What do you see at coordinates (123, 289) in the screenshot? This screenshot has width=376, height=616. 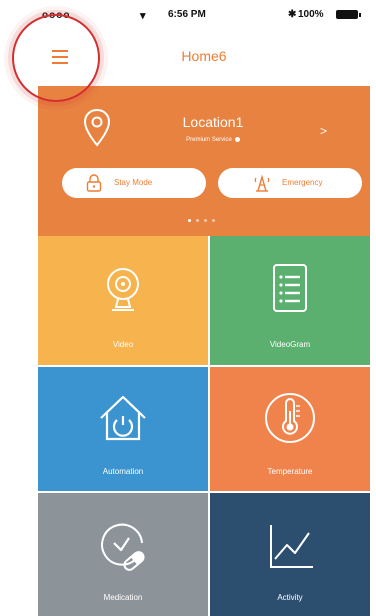 I see `webcam-icon` at bounding box center [123, 289].